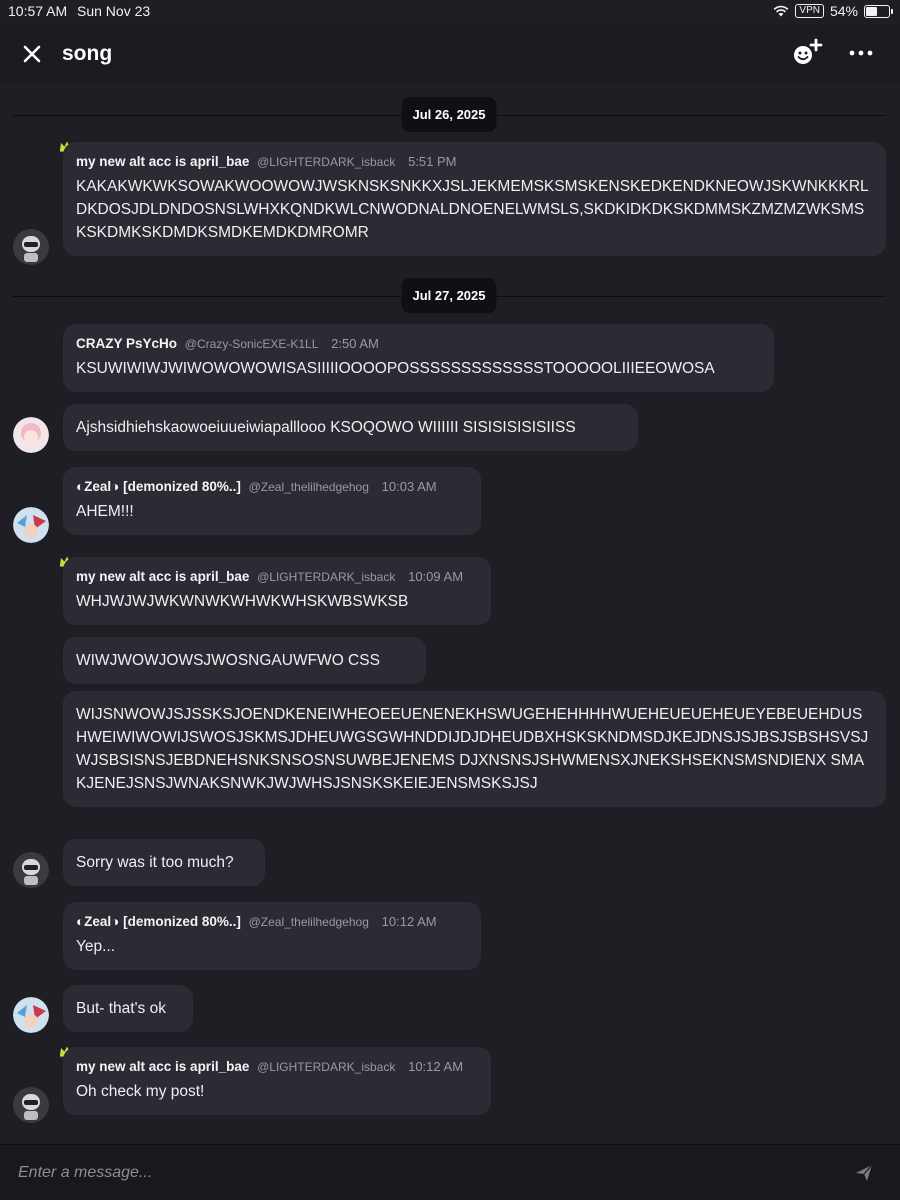  What do you see at coordinates (436, 576) in the screenshot?
I see `message-time: 10:09 AM` at bounding box center [436, 576].